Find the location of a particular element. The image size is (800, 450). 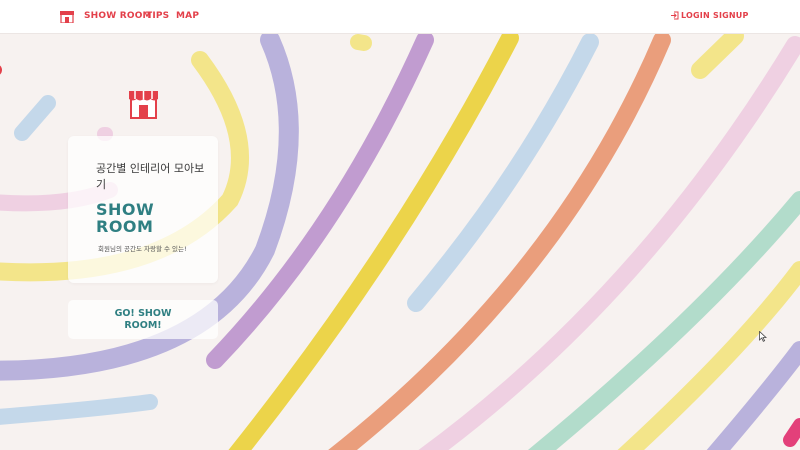

hero-subtitle: 회원님의 공간도 자랑할 수 있는! is located at coordinates (142, 249).